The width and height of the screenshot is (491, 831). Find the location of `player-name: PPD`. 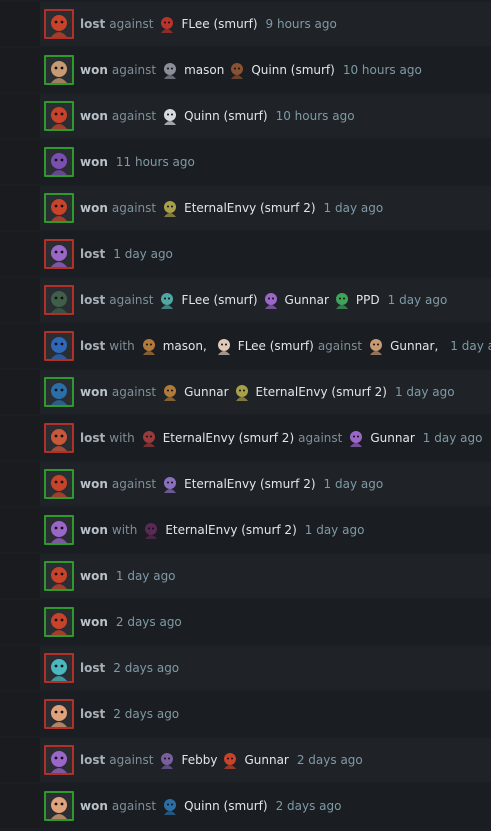

player-name: PPD is located at coordinates (368, 300).